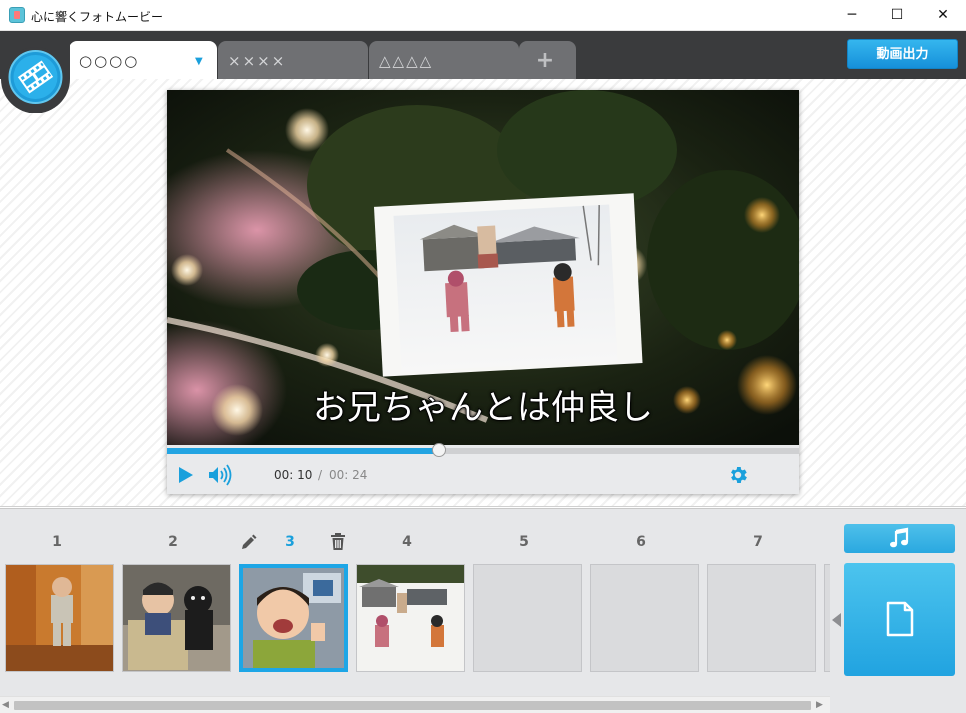 This screenshot has width=966, height=713. I want to click on slot-number: 5, so click(524, 542).